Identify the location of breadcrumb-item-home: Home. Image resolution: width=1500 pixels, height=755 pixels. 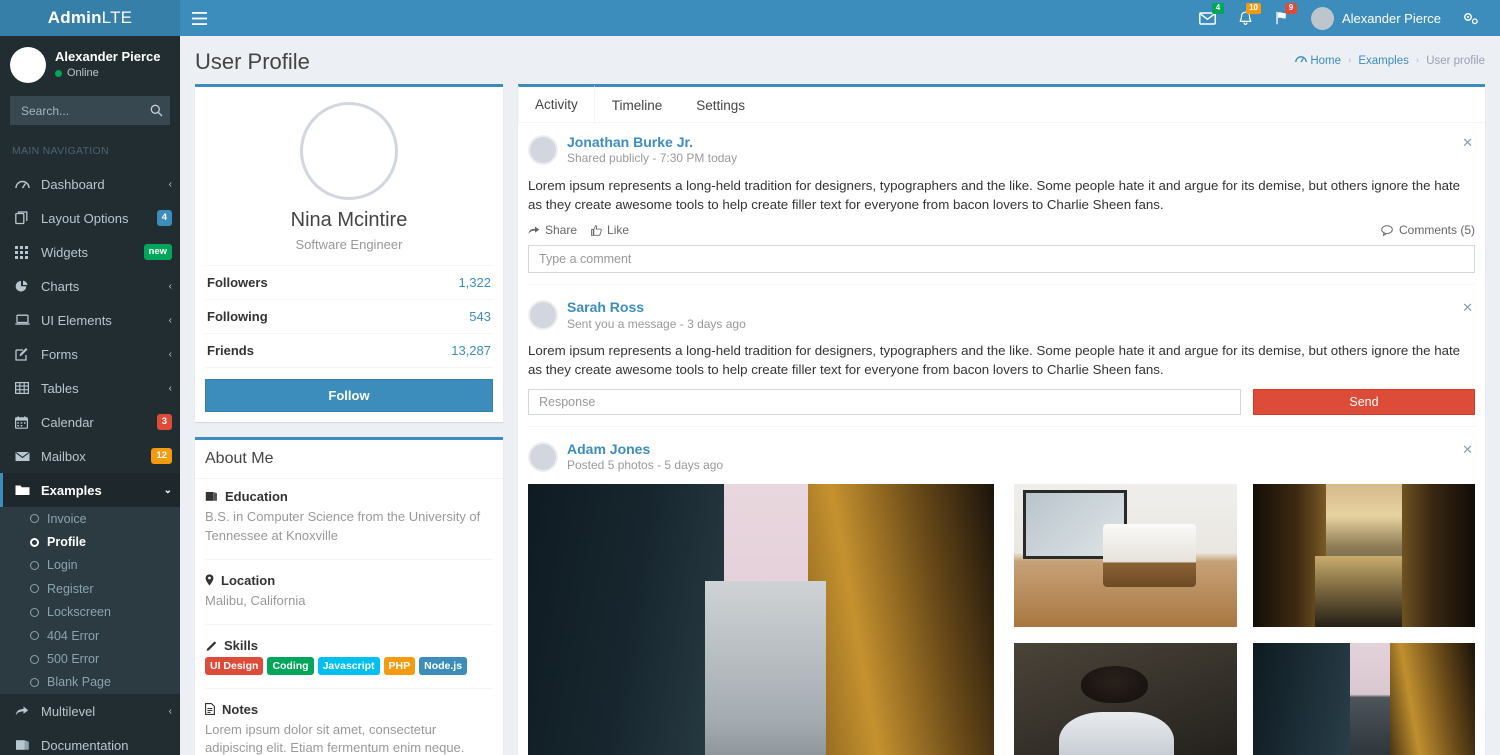
(1318, 60).